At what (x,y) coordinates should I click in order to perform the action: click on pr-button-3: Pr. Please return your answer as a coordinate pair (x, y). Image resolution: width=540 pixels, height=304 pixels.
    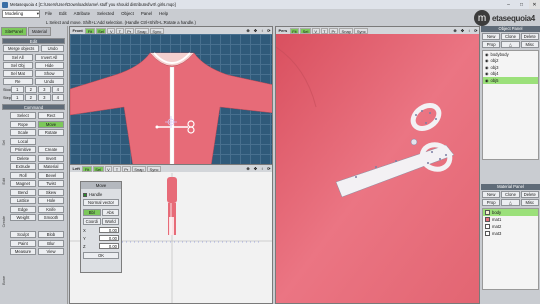
    Looking at the image, I should click on (126, 168).